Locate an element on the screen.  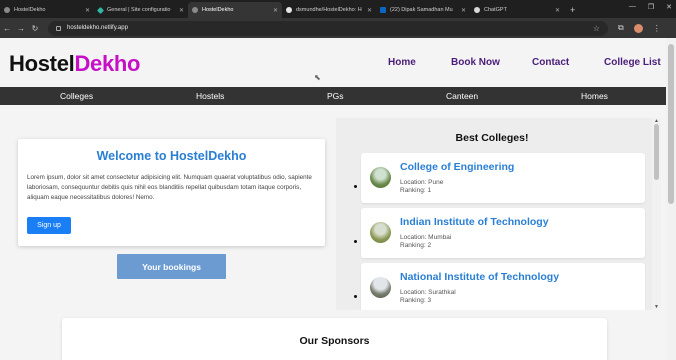
college-name: Indian Institute of Technology is located at coordinates (474, 222).